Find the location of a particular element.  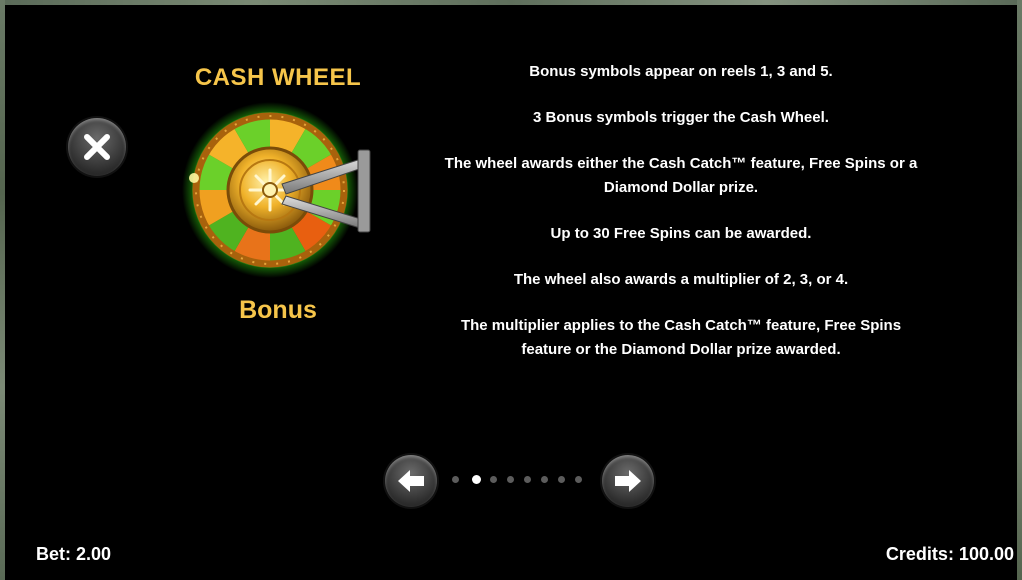

close-button is located at coordinates (97, 147).